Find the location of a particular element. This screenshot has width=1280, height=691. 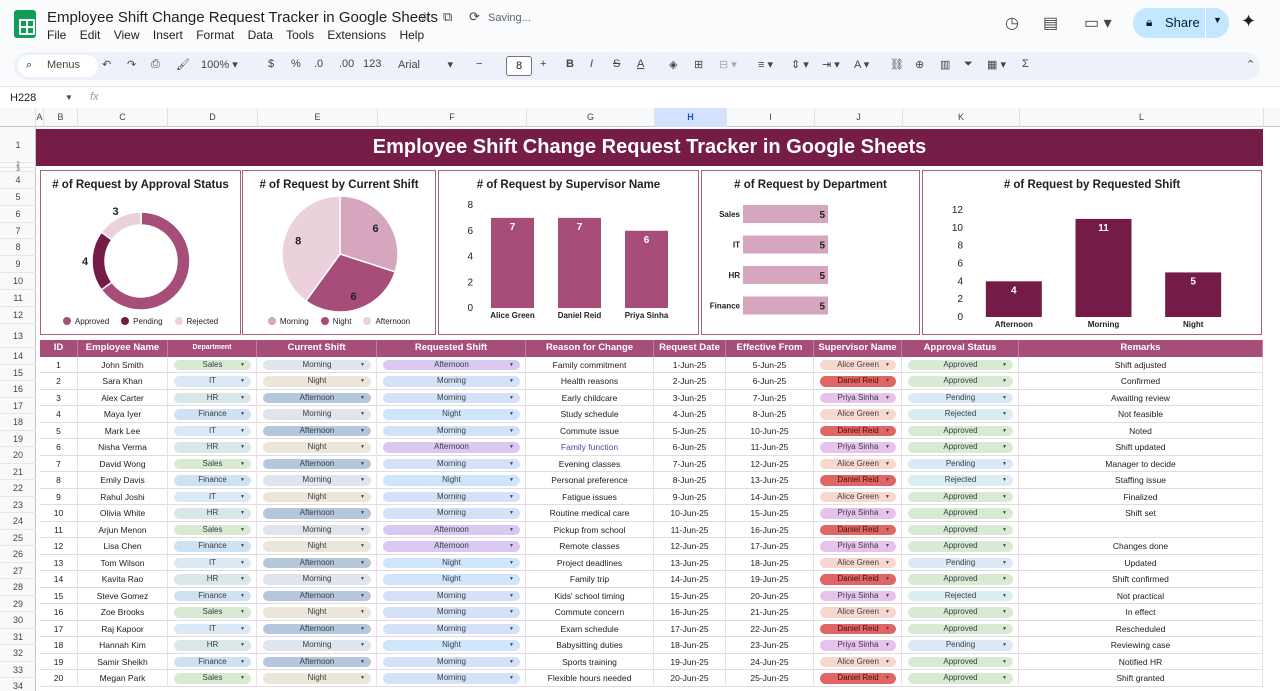

dropdown-chip: Rejected ▼ is located at coordinates (960, 414).